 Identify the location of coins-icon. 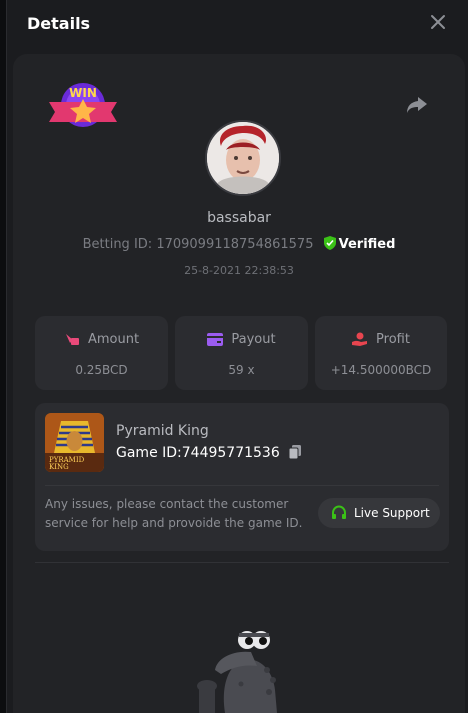
(72, 339).